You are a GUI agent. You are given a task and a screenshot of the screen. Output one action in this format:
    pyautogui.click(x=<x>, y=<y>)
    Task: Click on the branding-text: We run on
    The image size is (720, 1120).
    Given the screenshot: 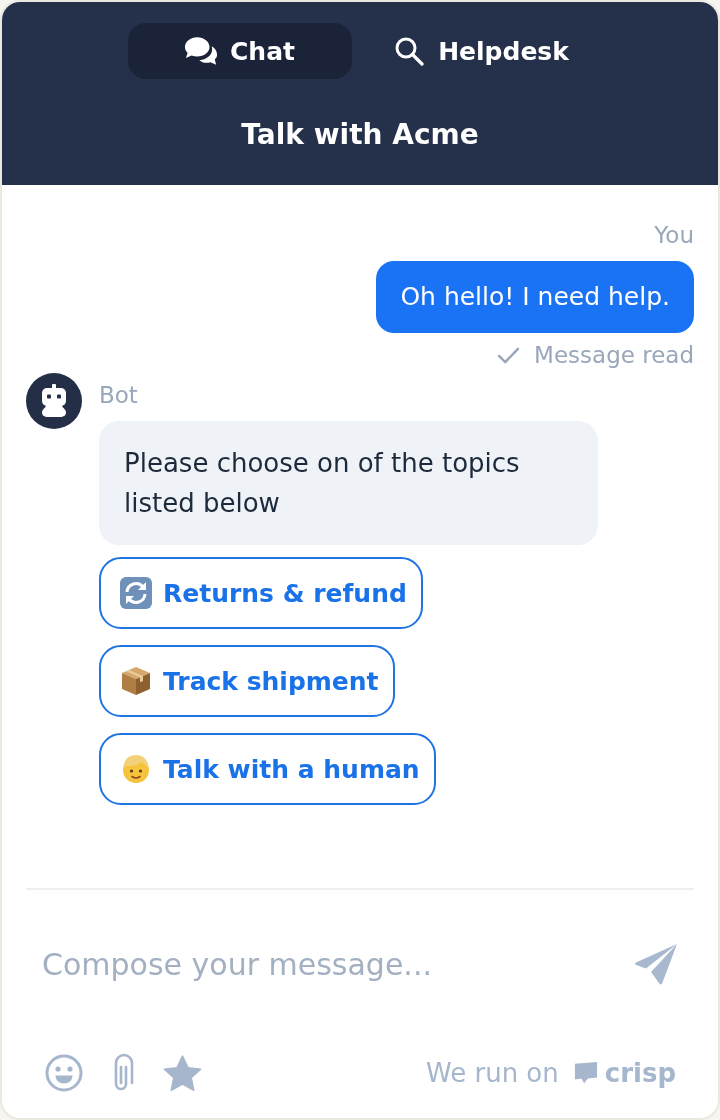 What is the action you would take?
    pyautogui.click(x=492, y=1073)
    